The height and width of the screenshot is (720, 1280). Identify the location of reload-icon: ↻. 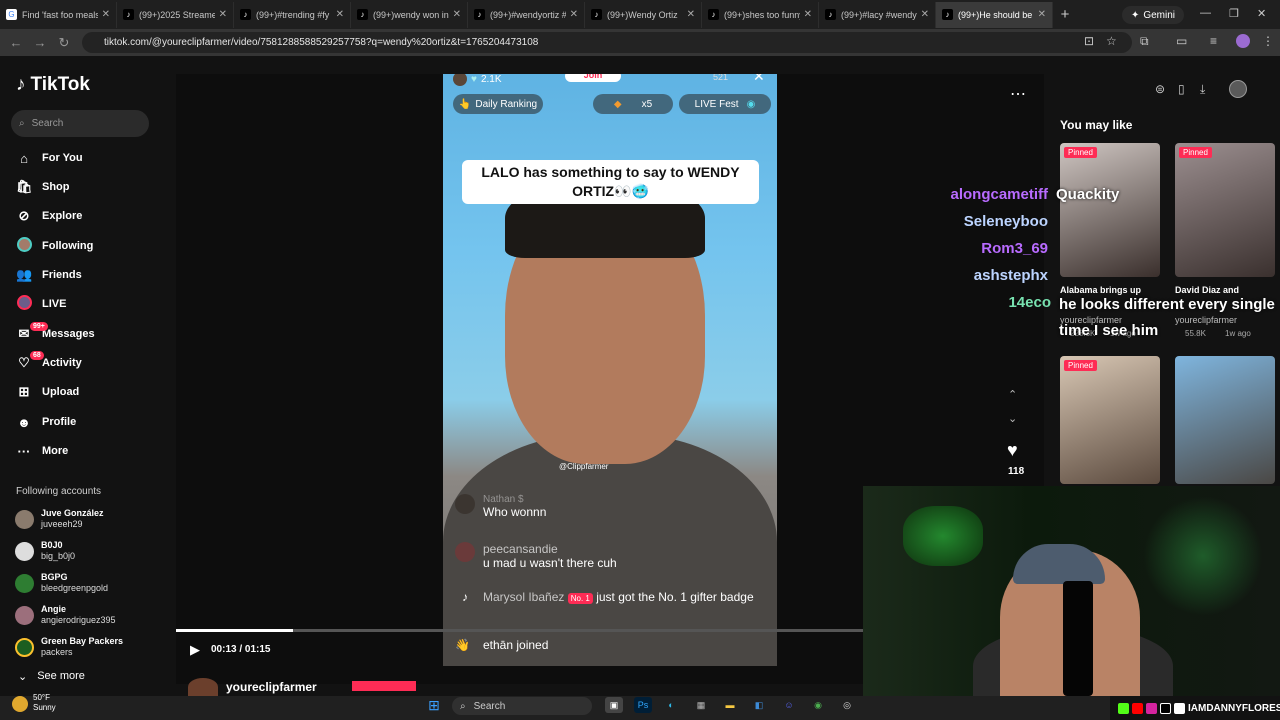
(64, 43).